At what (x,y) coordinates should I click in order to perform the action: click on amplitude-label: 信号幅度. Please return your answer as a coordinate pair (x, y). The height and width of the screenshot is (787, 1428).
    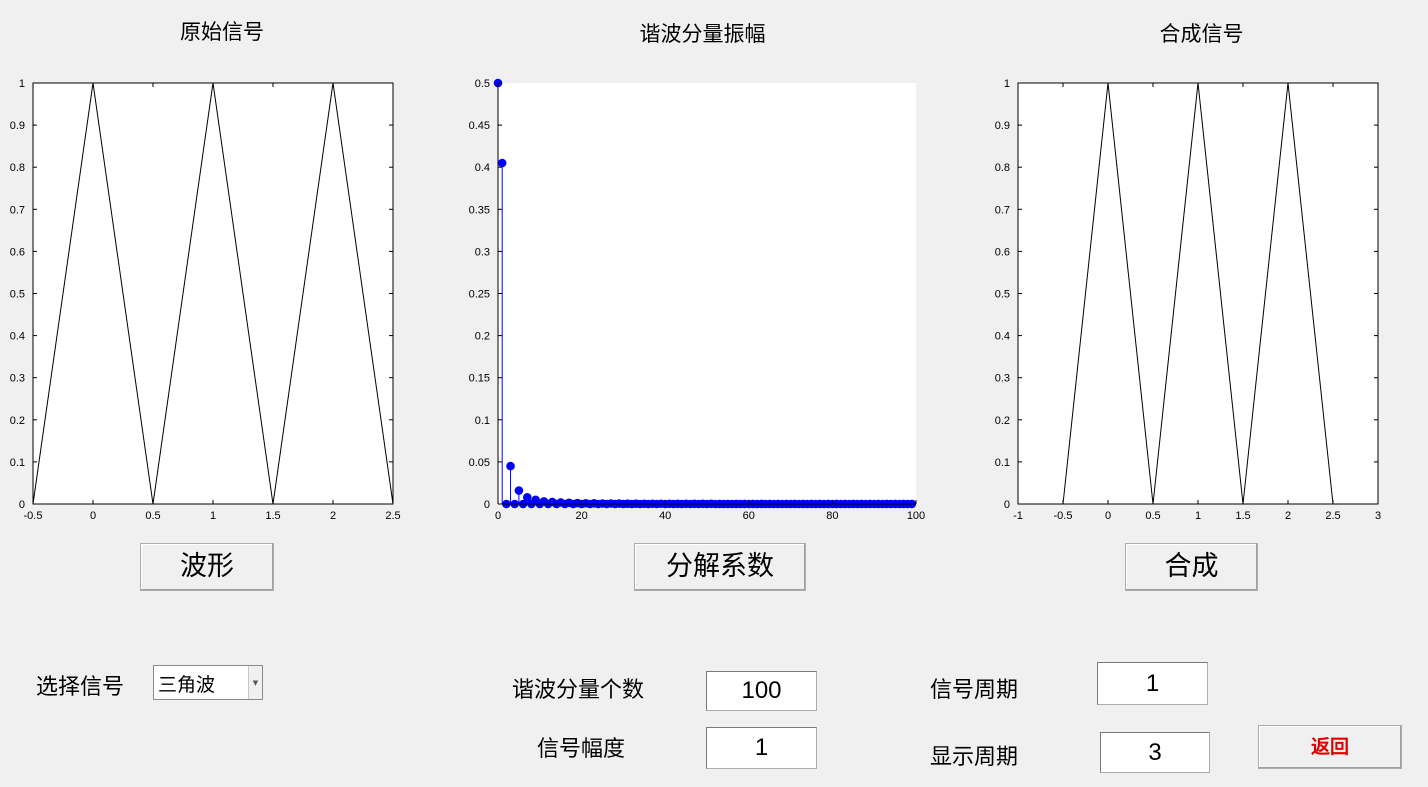
    Looking at the image, I should click on (581, 749).